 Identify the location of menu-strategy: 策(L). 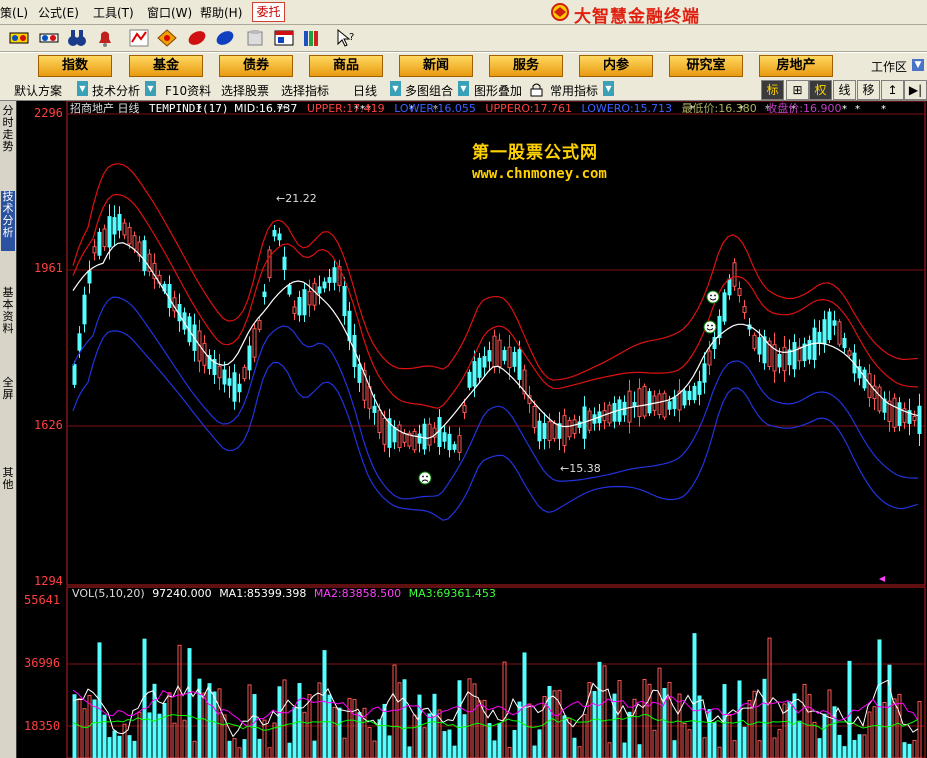
(14, 12).